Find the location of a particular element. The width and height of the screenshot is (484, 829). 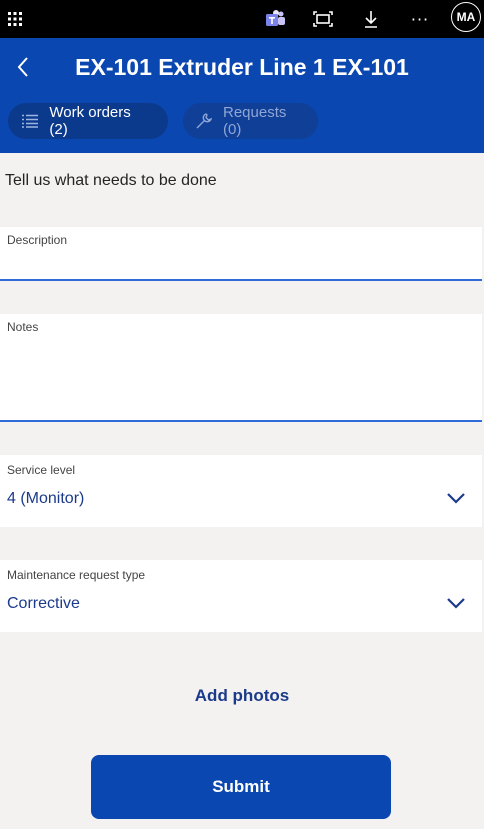

submit-button: Submit is located at coordinates (241, 787).